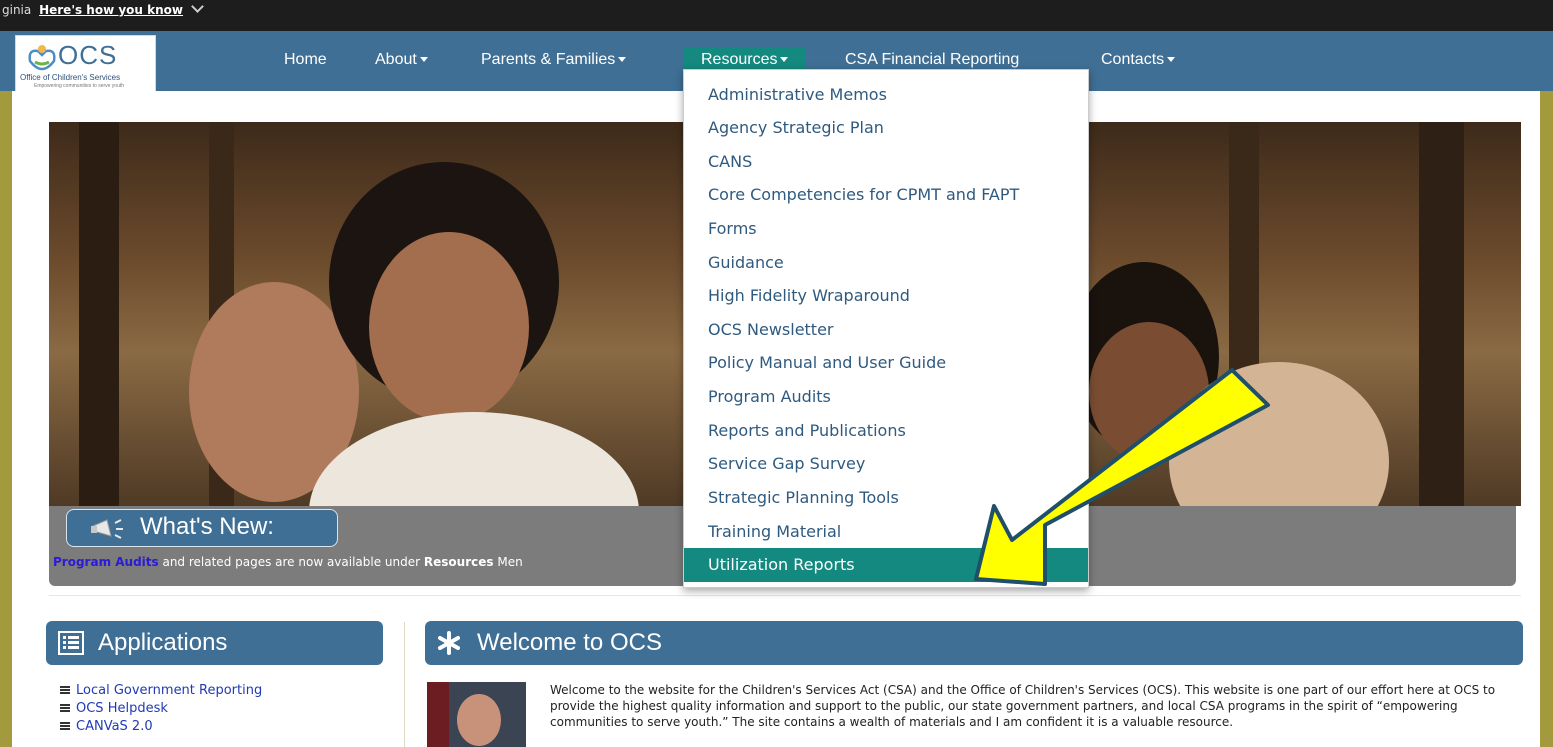 This screenshot has width=1553, height=747. I want to click on column-divider, so click(404, 684).